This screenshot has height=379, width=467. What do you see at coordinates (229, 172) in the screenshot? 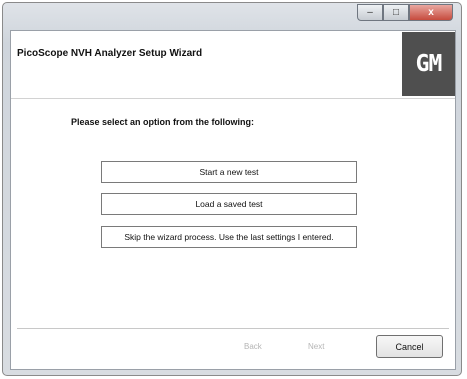
I see `start-new-test-button: Start a new test` at bounding box center [229, 172].